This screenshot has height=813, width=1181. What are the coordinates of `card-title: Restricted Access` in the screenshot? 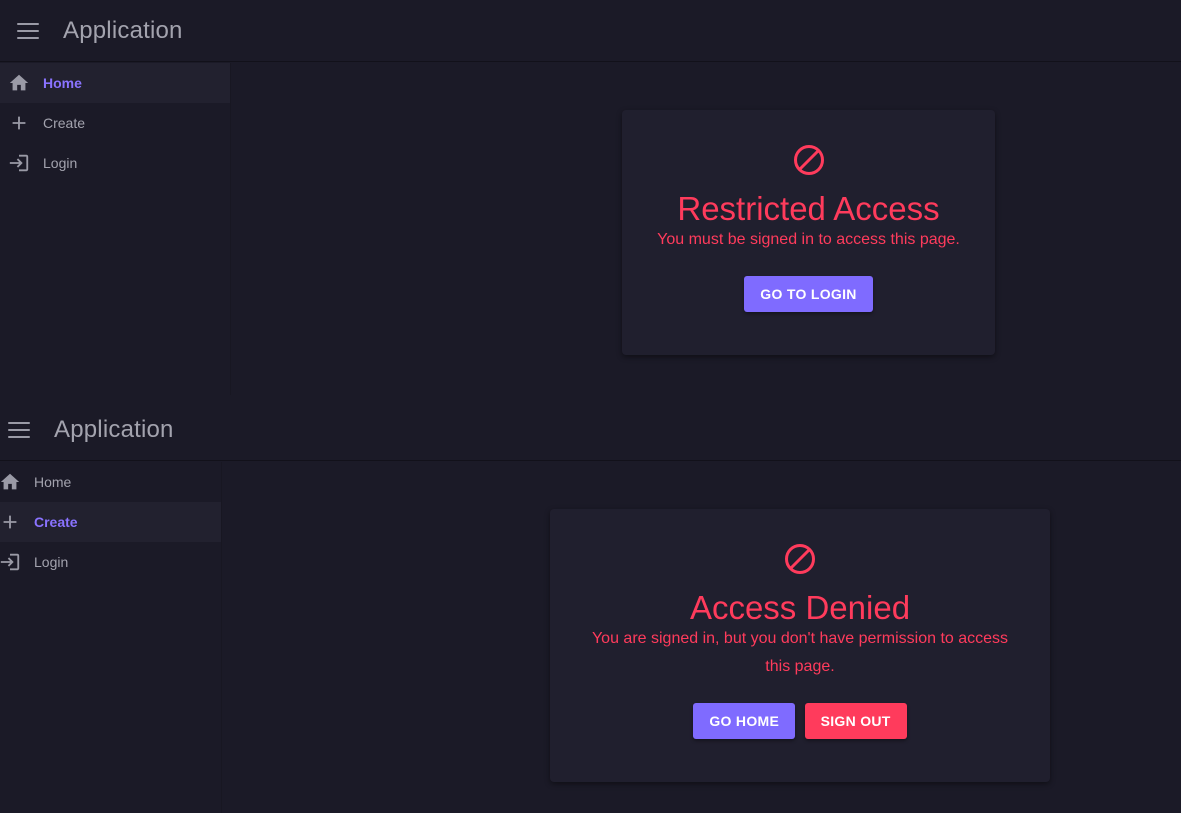 It's located at (808, 208).